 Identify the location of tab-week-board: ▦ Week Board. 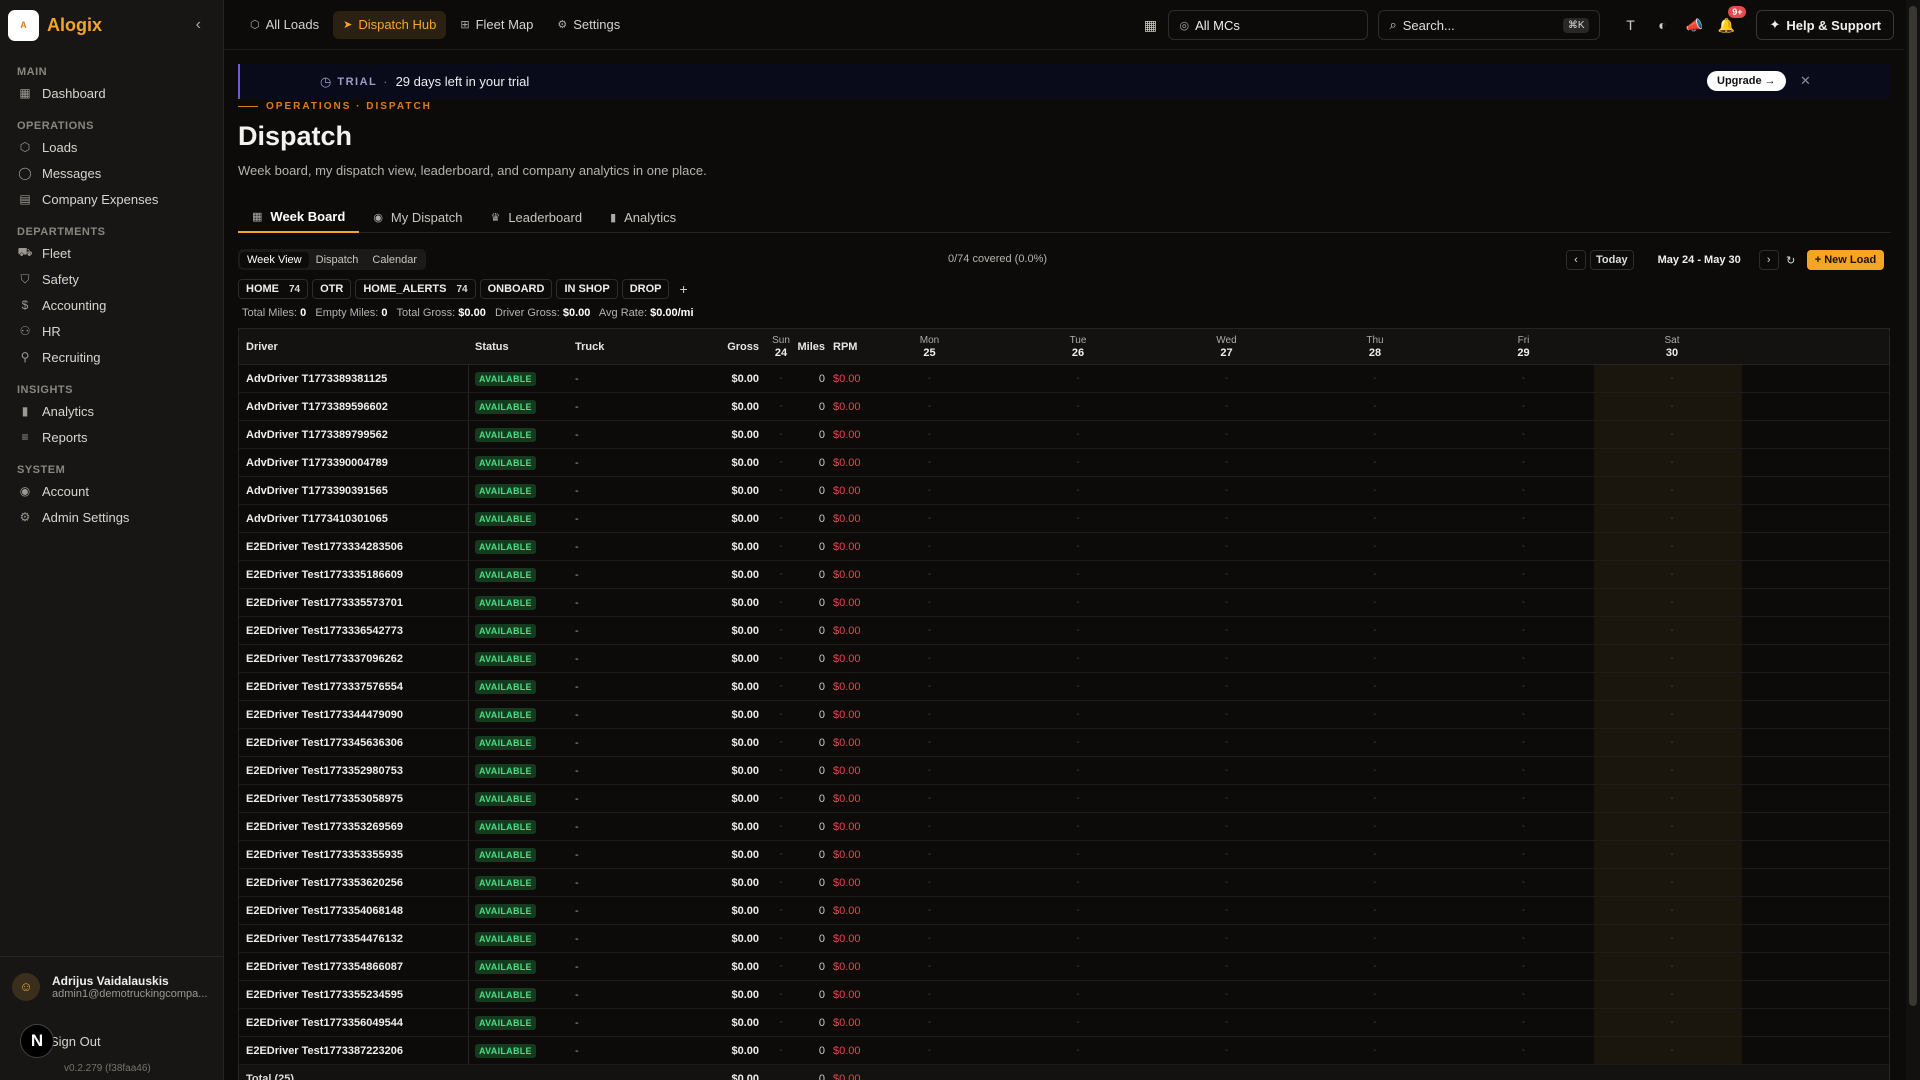
(299, 217).